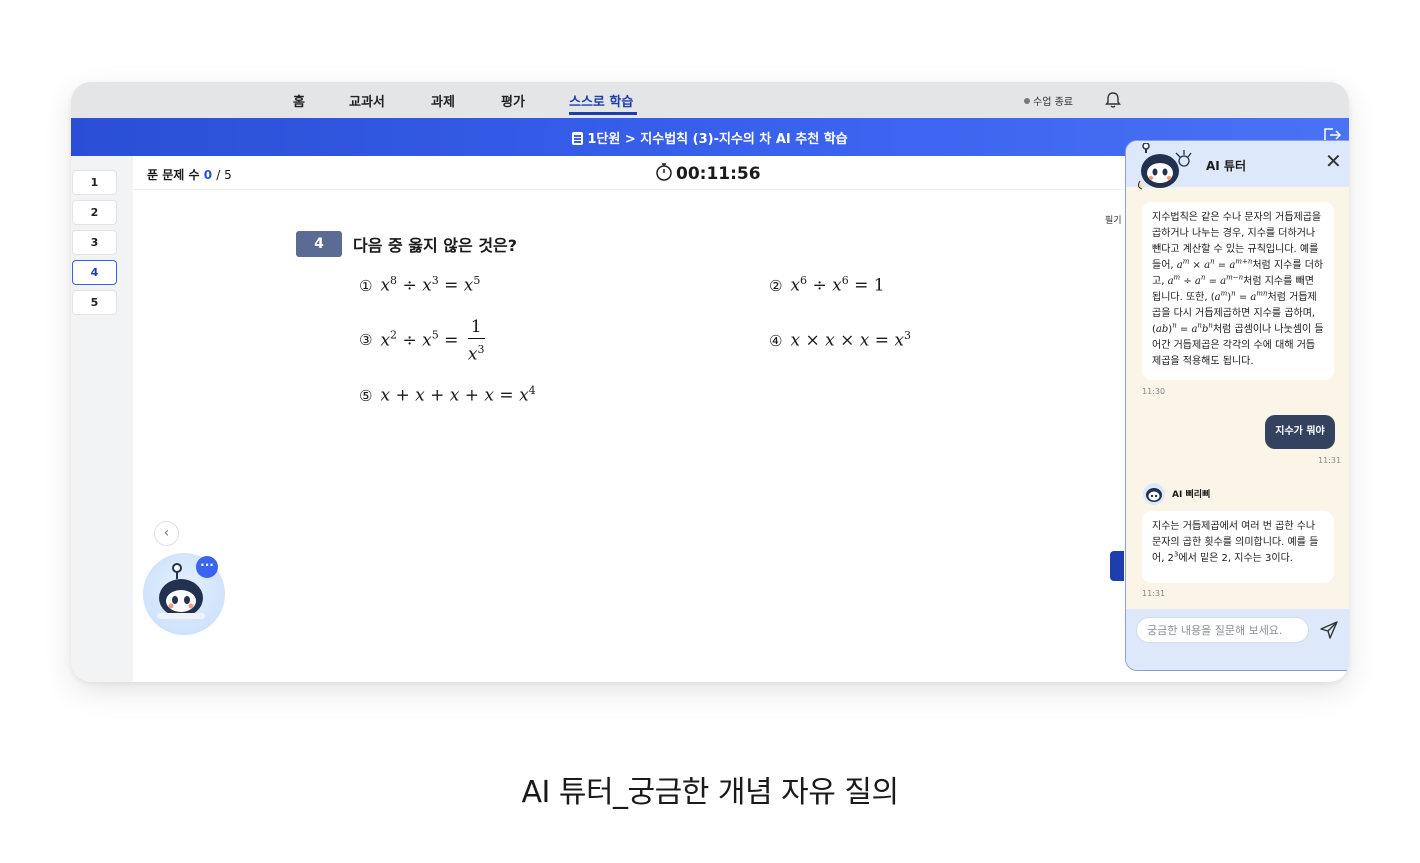 The image size is (1420, 863). I want to click on nav-assignments: 과제, so click(443, 100).